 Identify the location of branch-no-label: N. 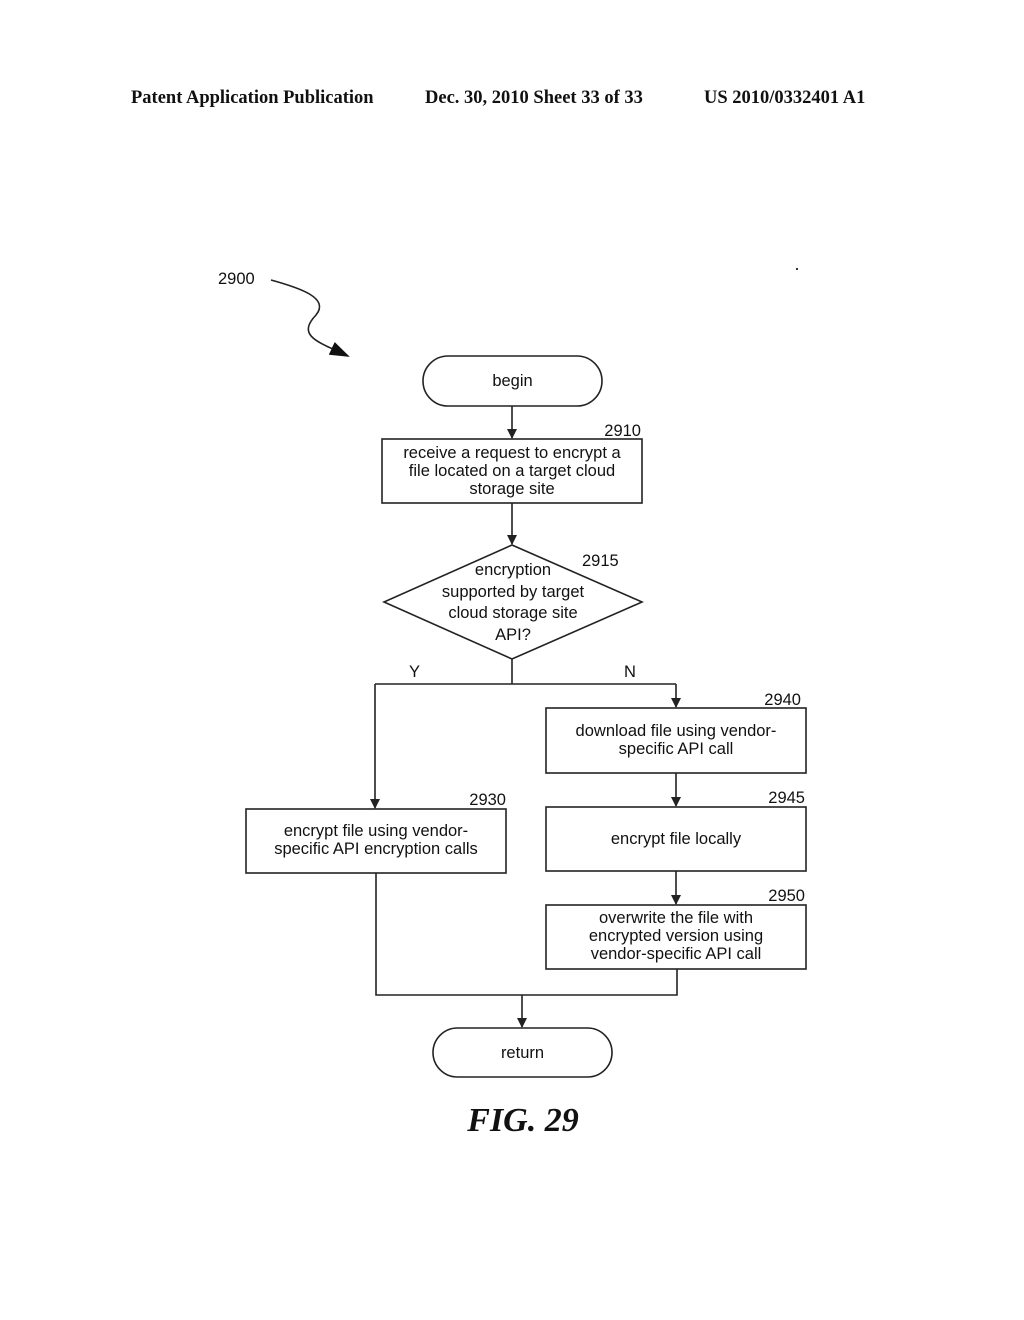
(630, 672).